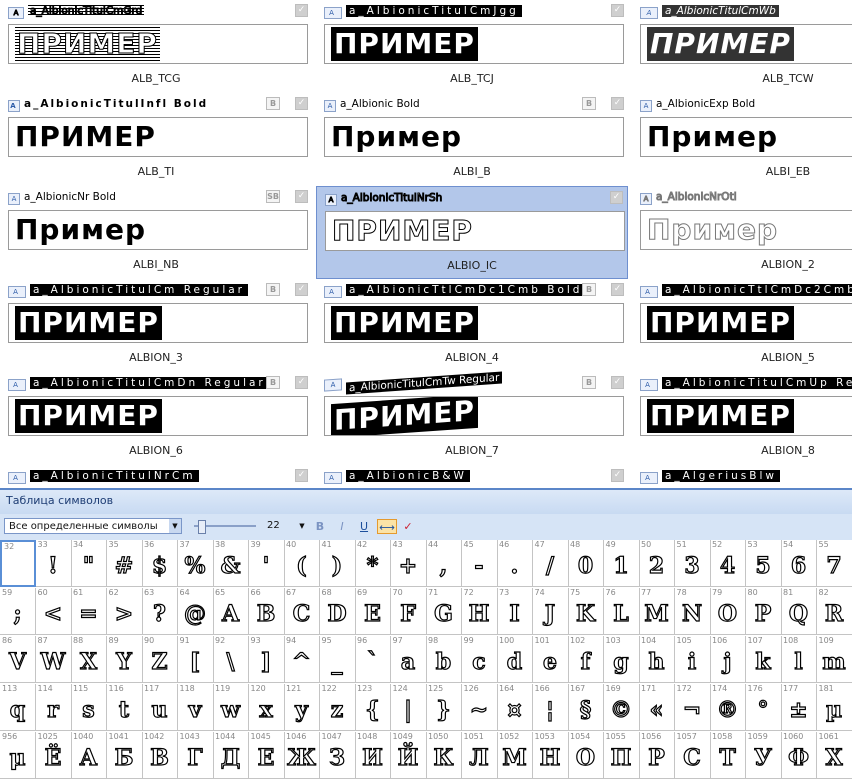 This screenshot has width=852, height=781. What do you see at coordinates (337, 563) in the screenshot?
I see `symbol-cell: 41)` at bounding box center [337, 563].